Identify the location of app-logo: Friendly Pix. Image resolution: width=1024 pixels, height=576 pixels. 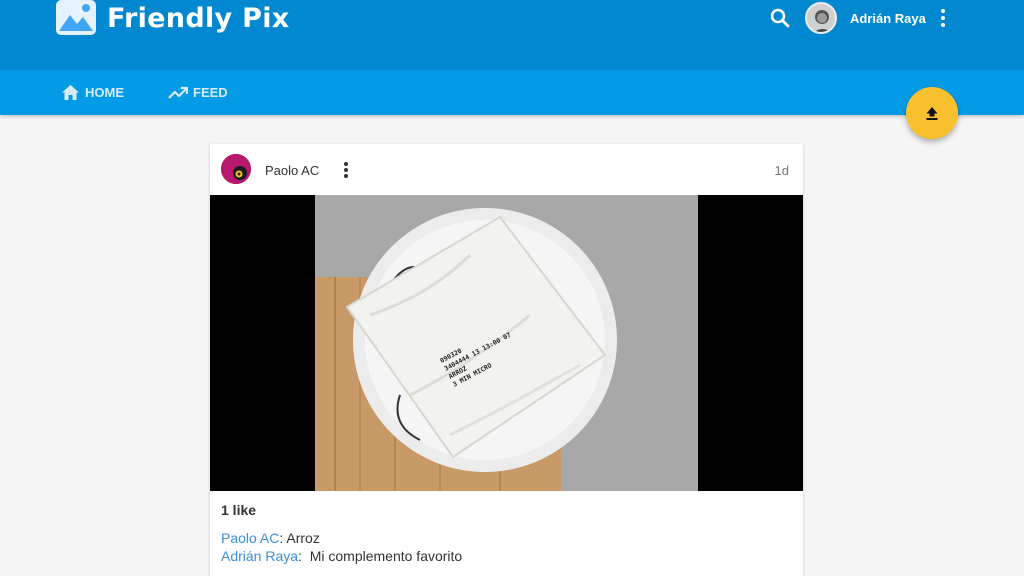
(172, 18).